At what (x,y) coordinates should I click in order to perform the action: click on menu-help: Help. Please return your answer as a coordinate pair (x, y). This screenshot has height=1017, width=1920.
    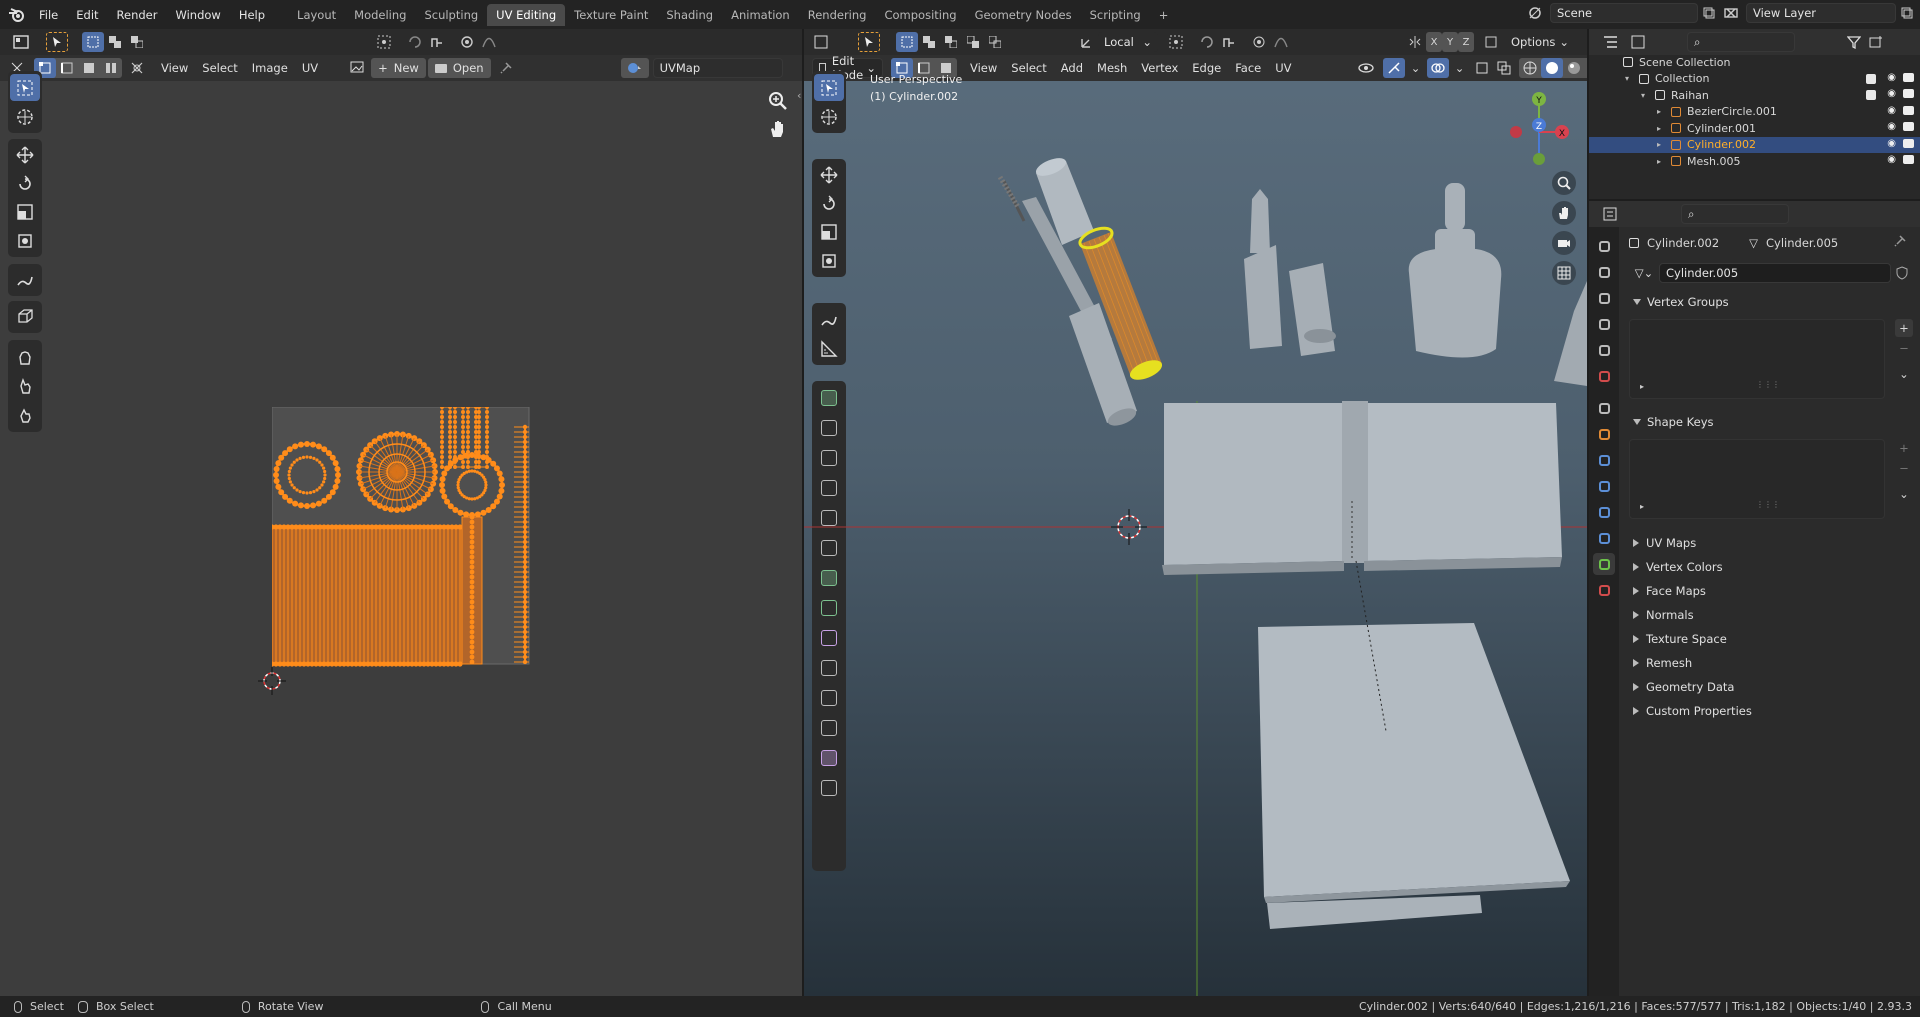
    Looking at the image, I should click on (252, 15).